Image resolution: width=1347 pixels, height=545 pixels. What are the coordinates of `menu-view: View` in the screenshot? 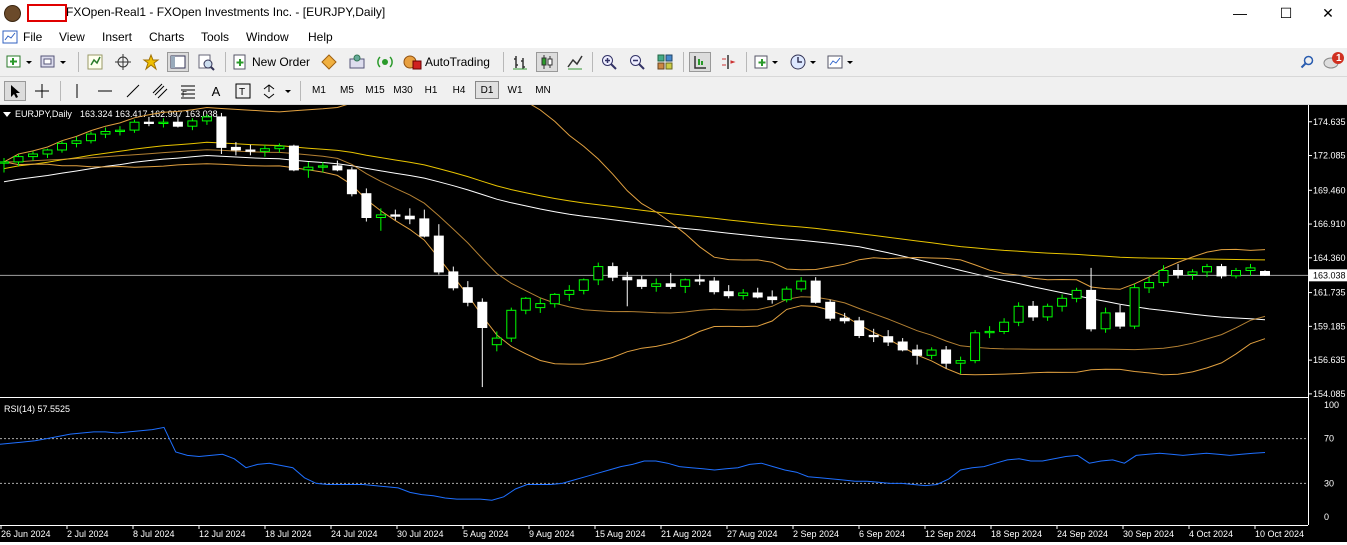 It's located at (72, 37).